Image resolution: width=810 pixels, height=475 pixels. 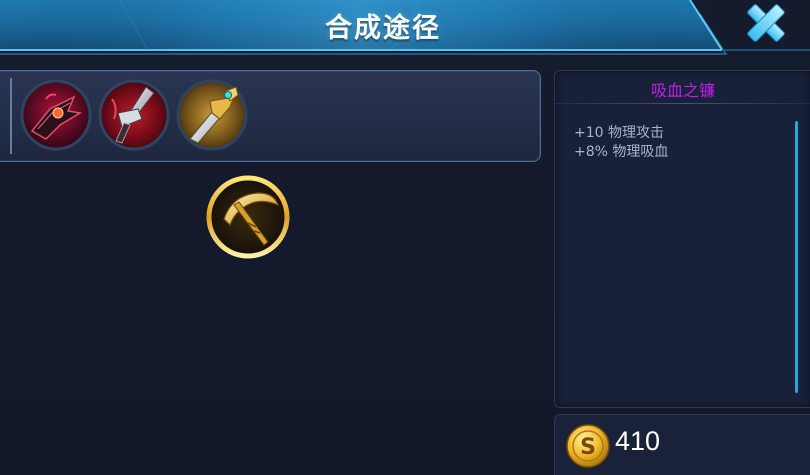 What do you see at coordinates (682, 103) in the screenshot?
I see `item-name-divider` at bounding box center [682, 103].